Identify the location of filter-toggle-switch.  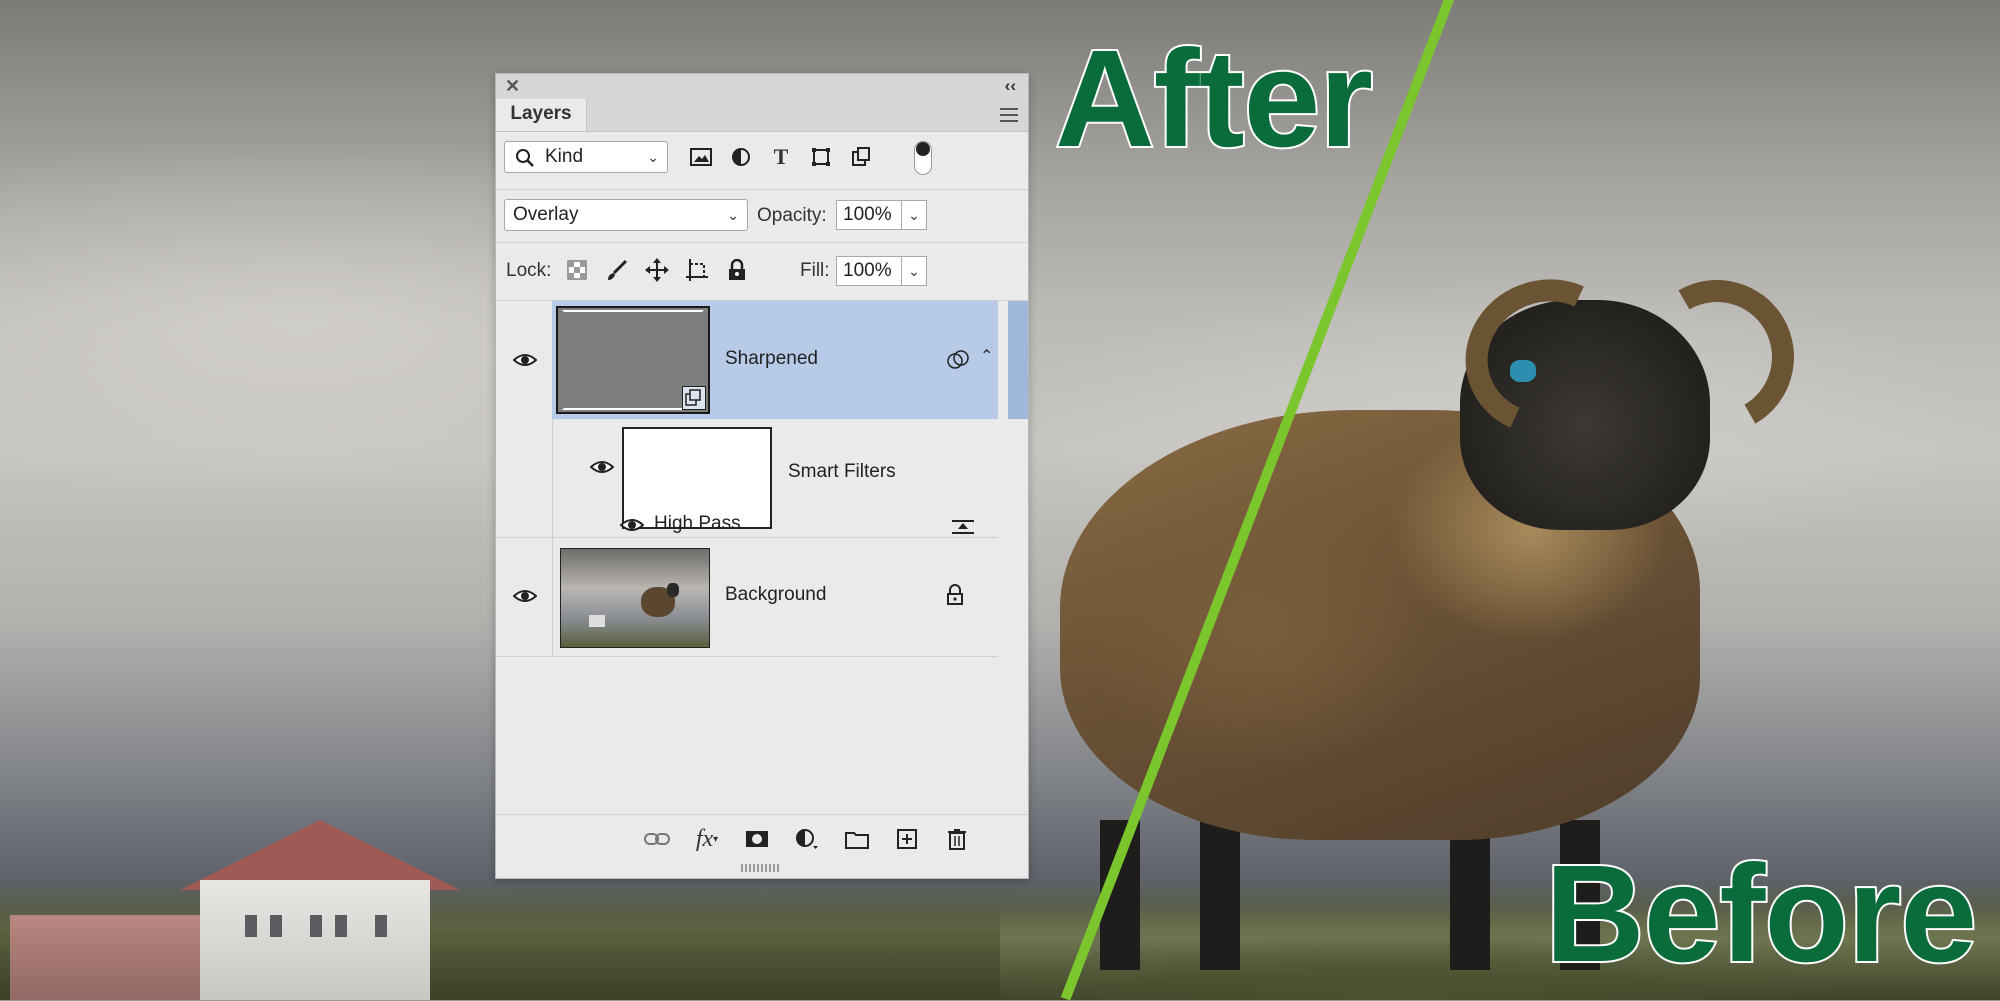
(923, 158).